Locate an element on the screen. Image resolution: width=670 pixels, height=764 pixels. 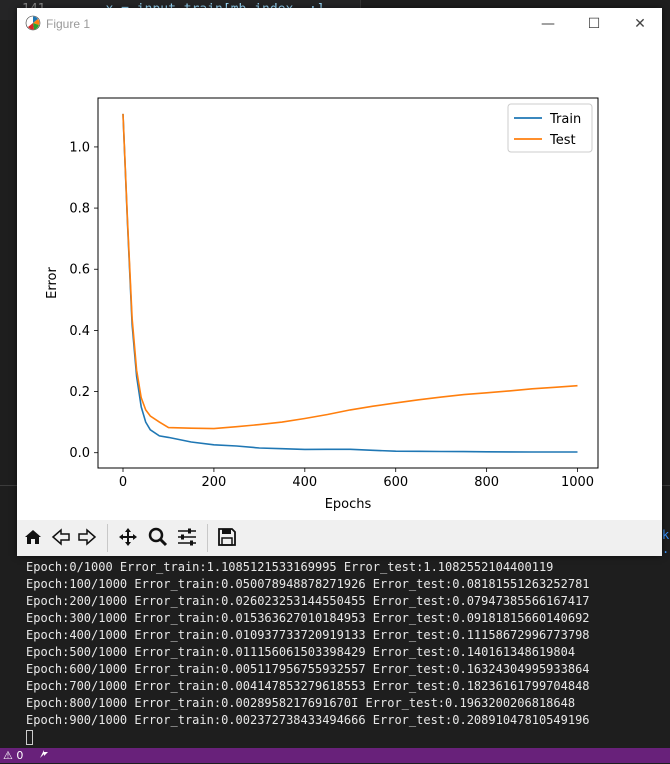
maximize-button: ☐ is located at coordinates (594, 24).